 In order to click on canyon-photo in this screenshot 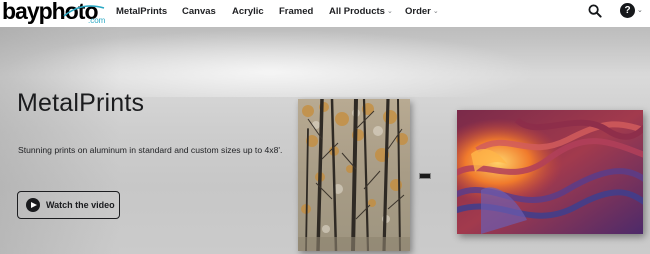, I will do `click(550, 172)`.